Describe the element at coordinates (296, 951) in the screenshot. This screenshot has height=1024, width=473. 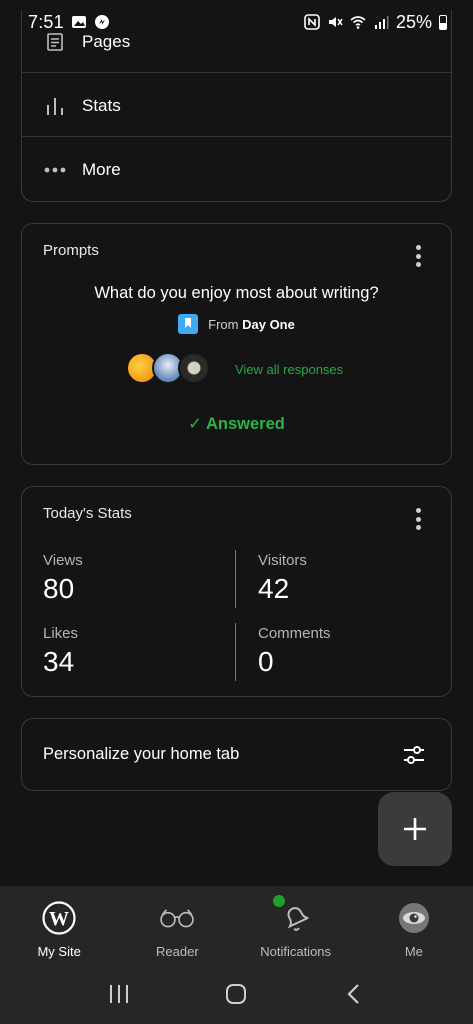
I see `tab-label: Notifications` at that location.